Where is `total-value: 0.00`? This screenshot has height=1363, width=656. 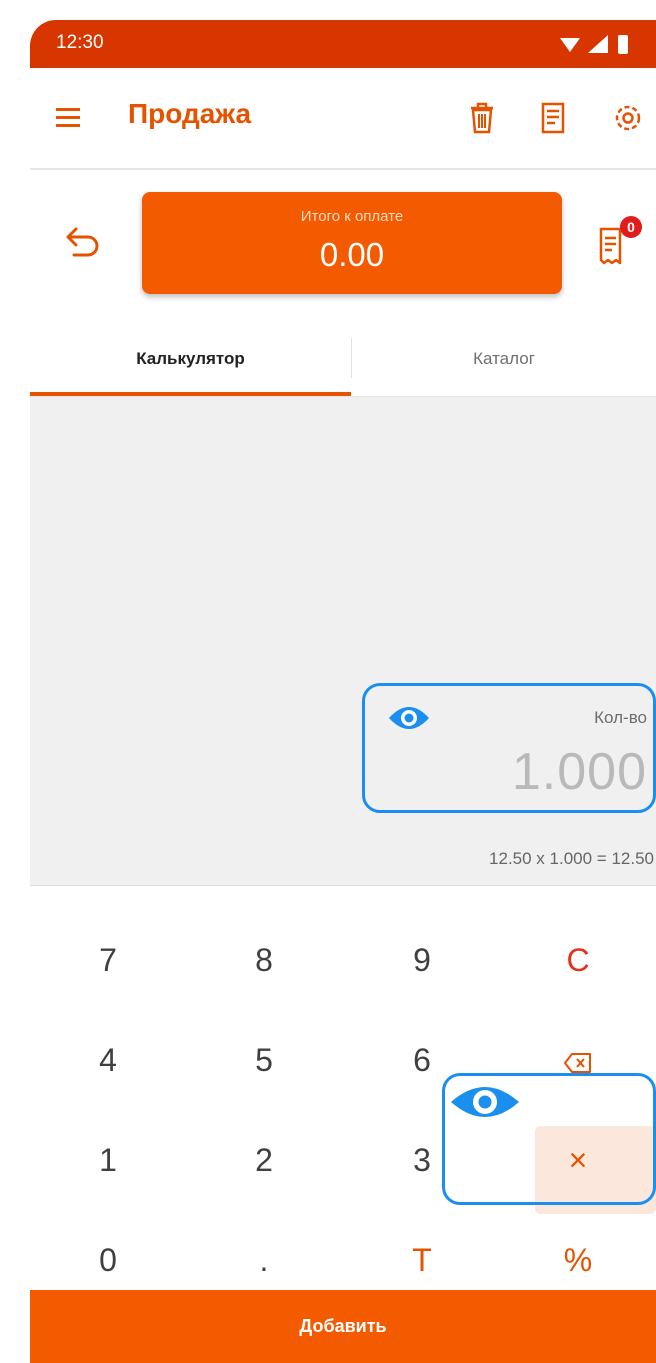
total-value: 0.00 is located at coordinates (352, 254).